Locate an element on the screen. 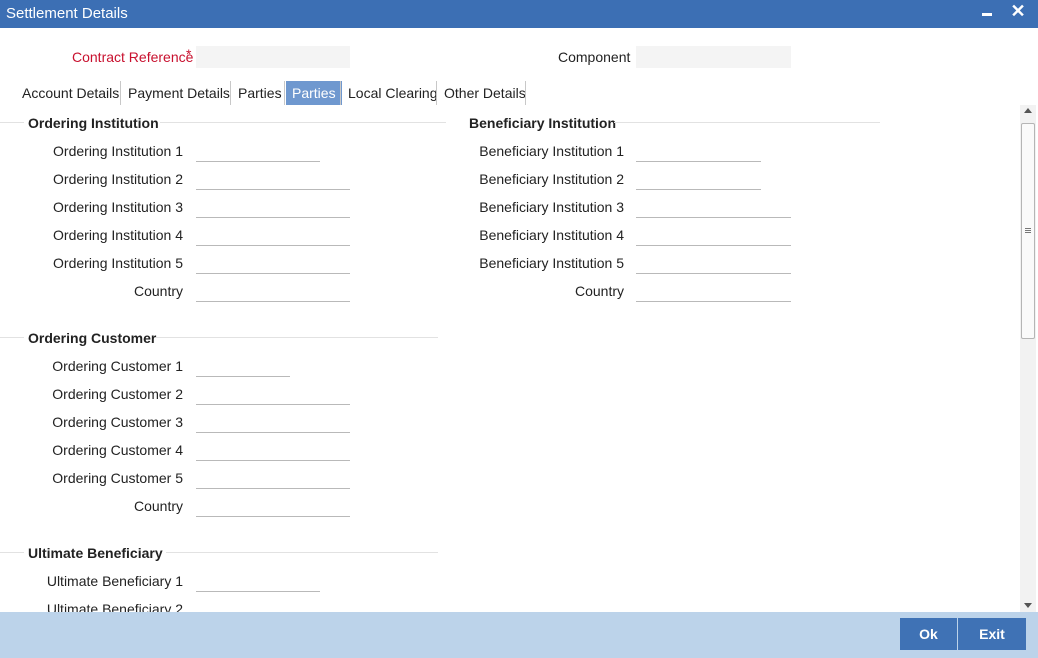 This screenshot has width=1038, height=658. ordering-institution-3-input is located at coordinates (273, 217).